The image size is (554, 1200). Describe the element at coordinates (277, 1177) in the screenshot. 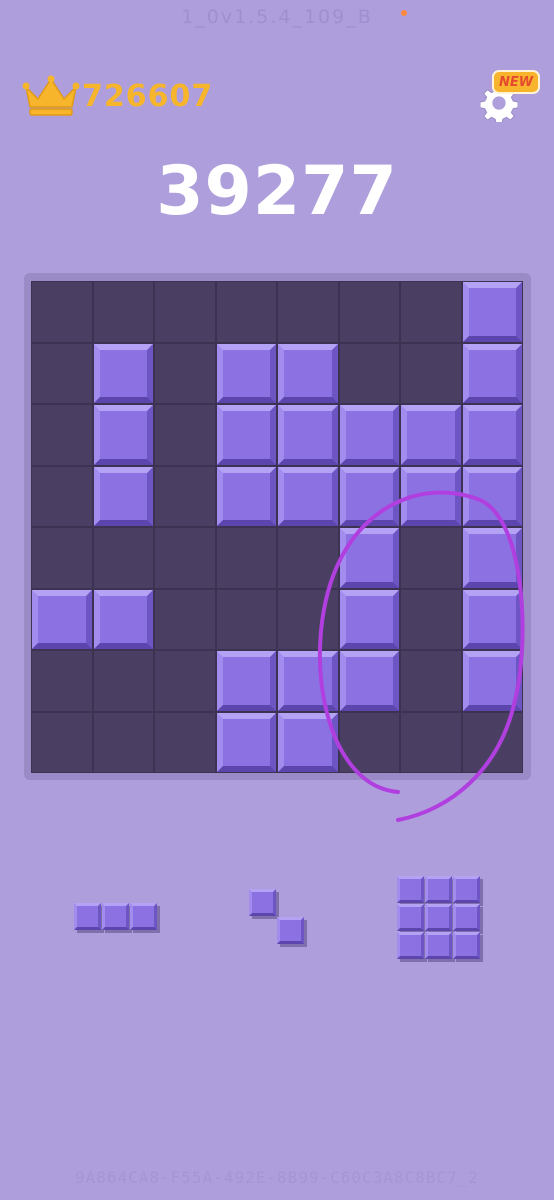

I see `device-id: 9A864CA8-F55A-492E-8B99-C60C3A8C8BC7_2` at that location.